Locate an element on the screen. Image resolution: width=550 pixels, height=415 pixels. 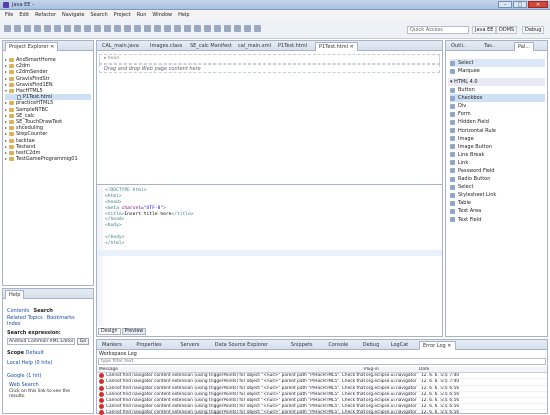
menu-edit: Edit is located at coordinates (24, 15).